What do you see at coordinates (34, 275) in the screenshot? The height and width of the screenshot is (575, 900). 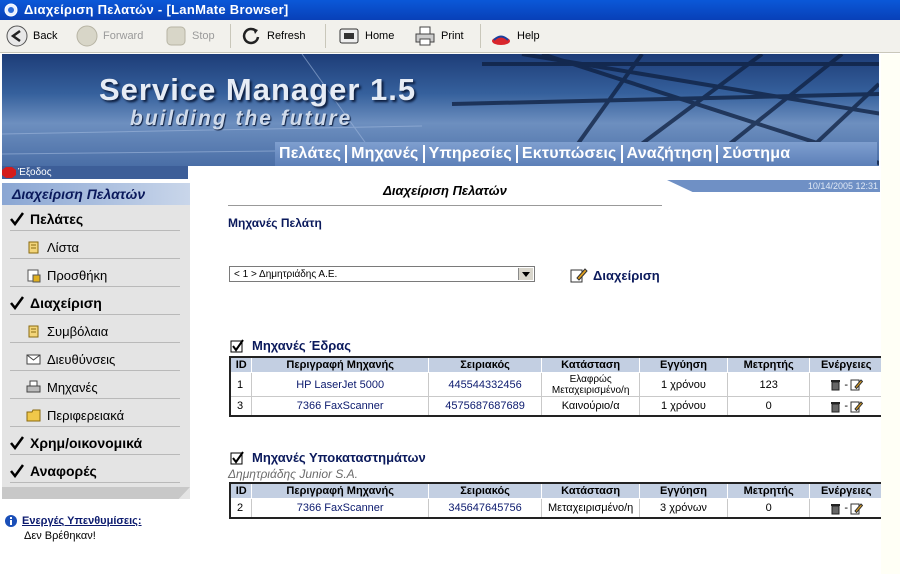 I see `add-doc-icon` at bounding box center [34, 275].